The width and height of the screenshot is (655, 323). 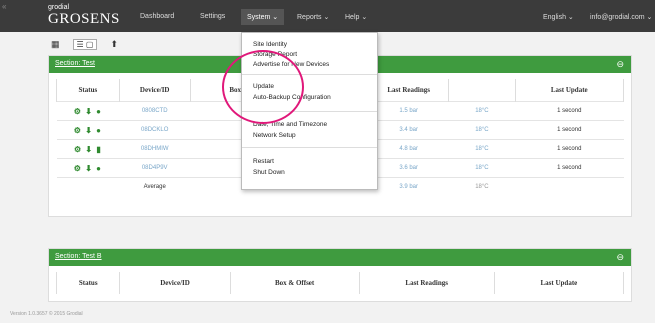 What do you see at coordinates (408, 130) in the screenshot?
I see `reading-cell: 3.4 bar` at bounding box center [408, 130].